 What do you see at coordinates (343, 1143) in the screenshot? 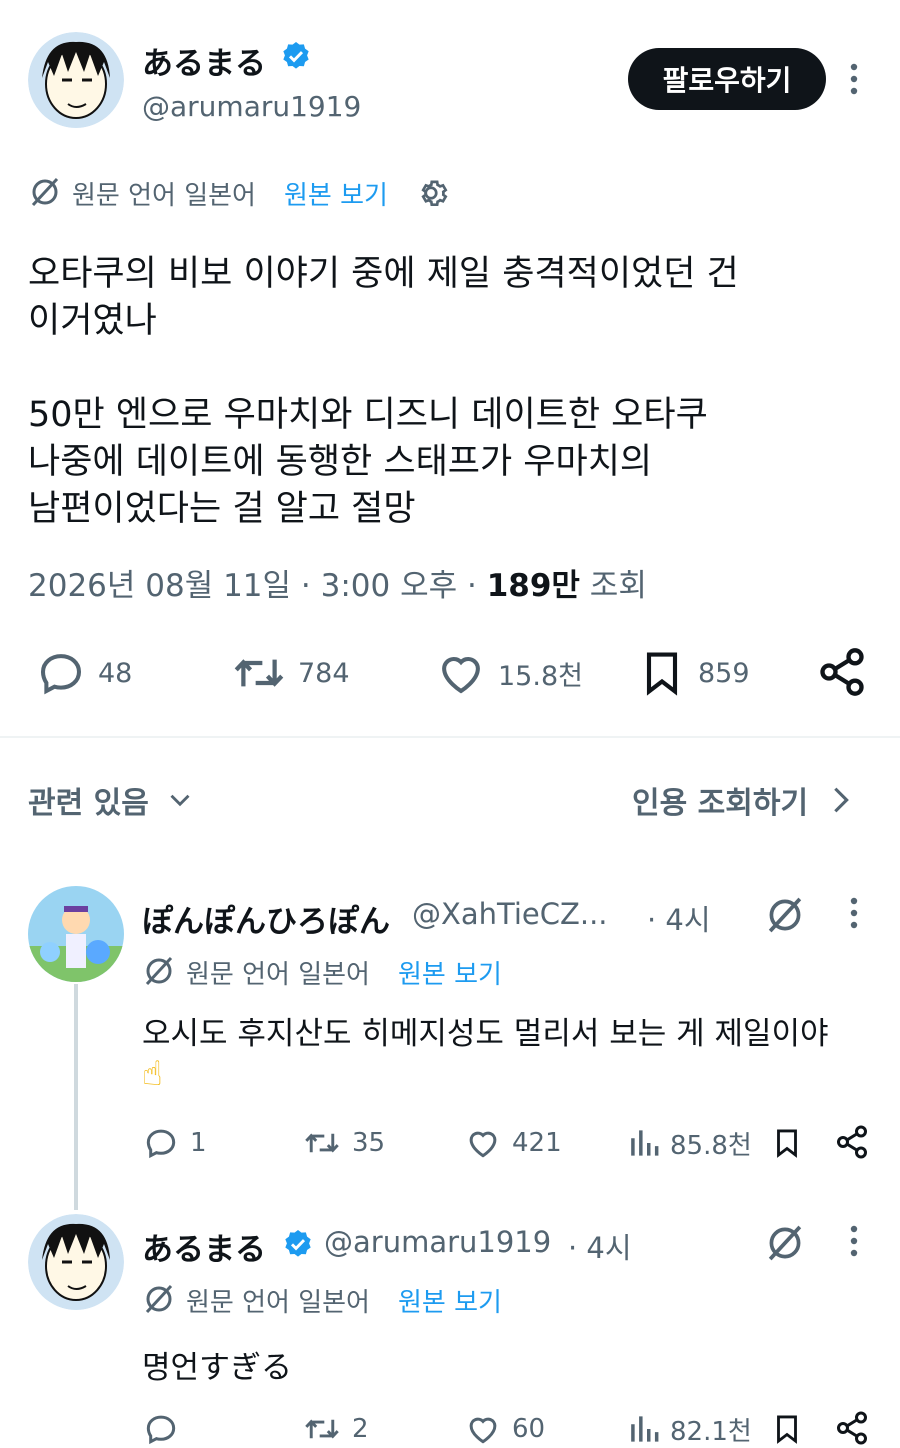
I see `repost-button: 35` at bounding box center [343, 1143].